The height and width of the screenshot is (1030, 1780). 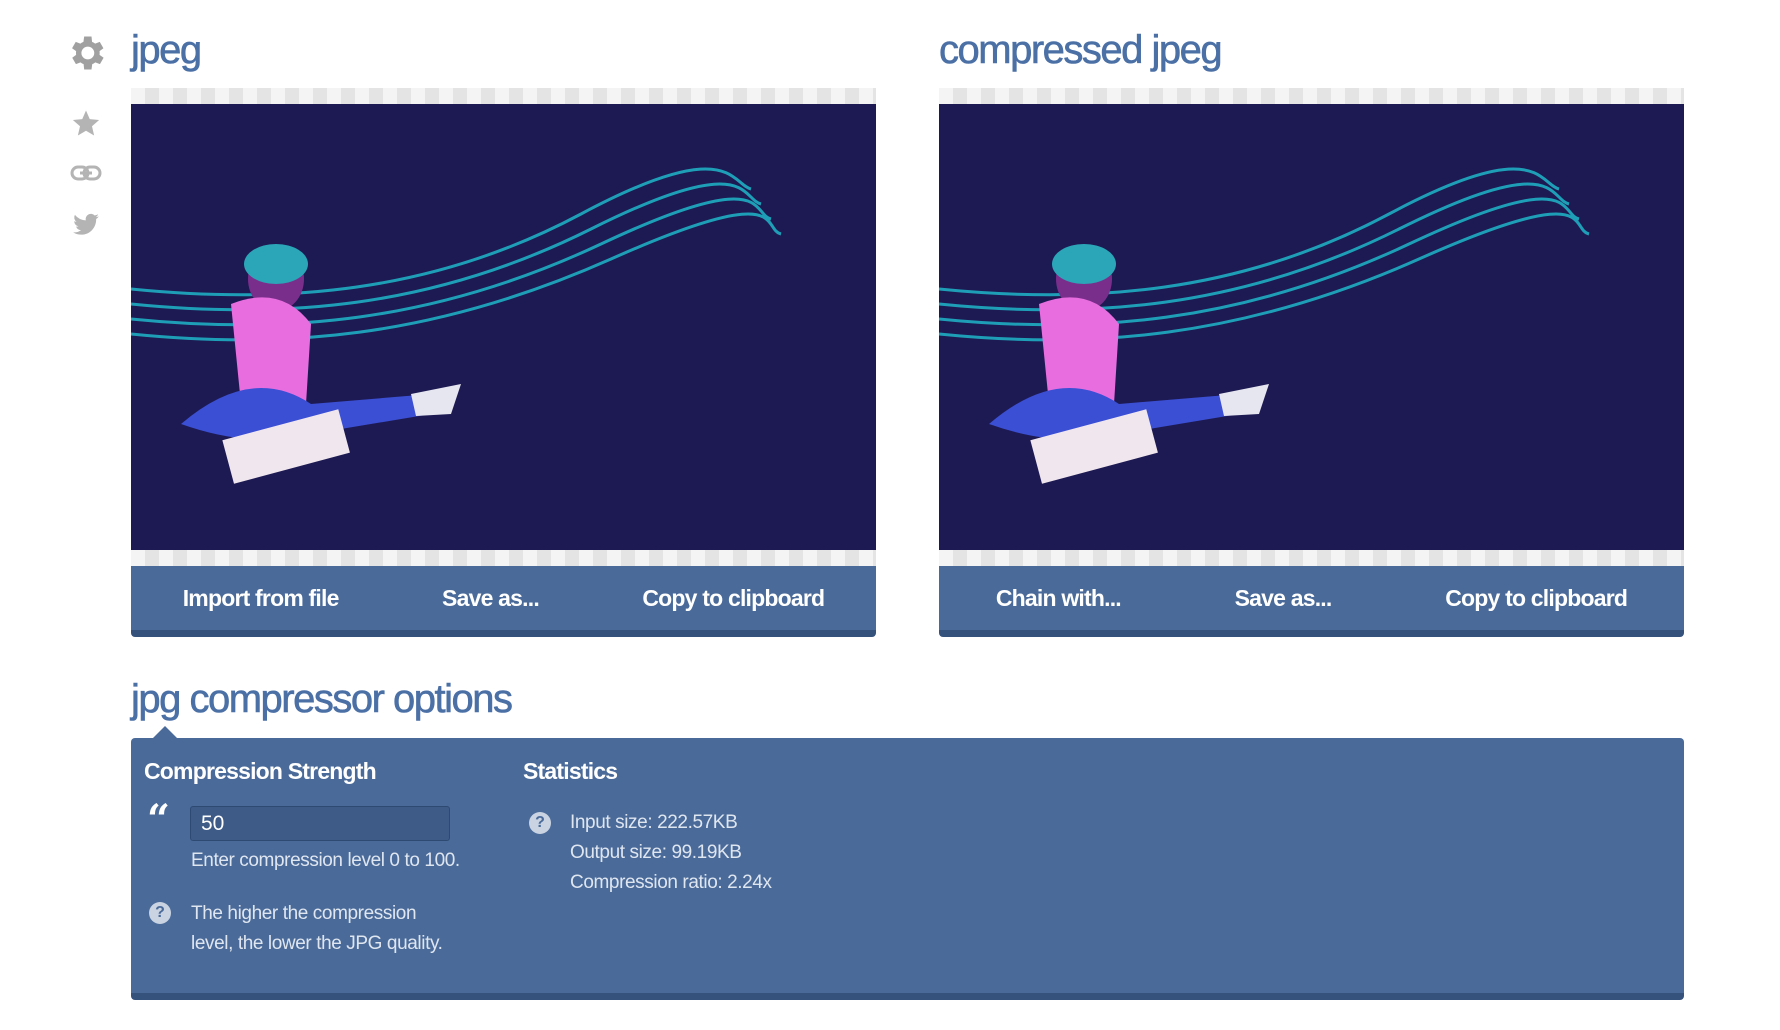 What do you see at coordinates (317, 943) in the screenshot?
I see `compression-help-line2: level, the lower the JPG quality.` at bounding box center [317, 943].